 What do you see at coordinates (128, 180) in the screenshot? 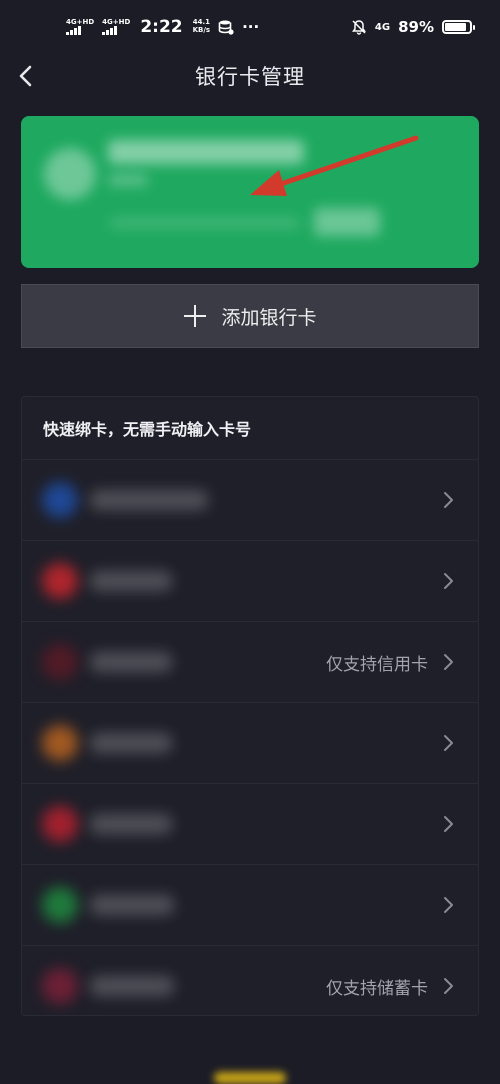
I see `bank-card-type-blurred` at bounding box center [128, 180].